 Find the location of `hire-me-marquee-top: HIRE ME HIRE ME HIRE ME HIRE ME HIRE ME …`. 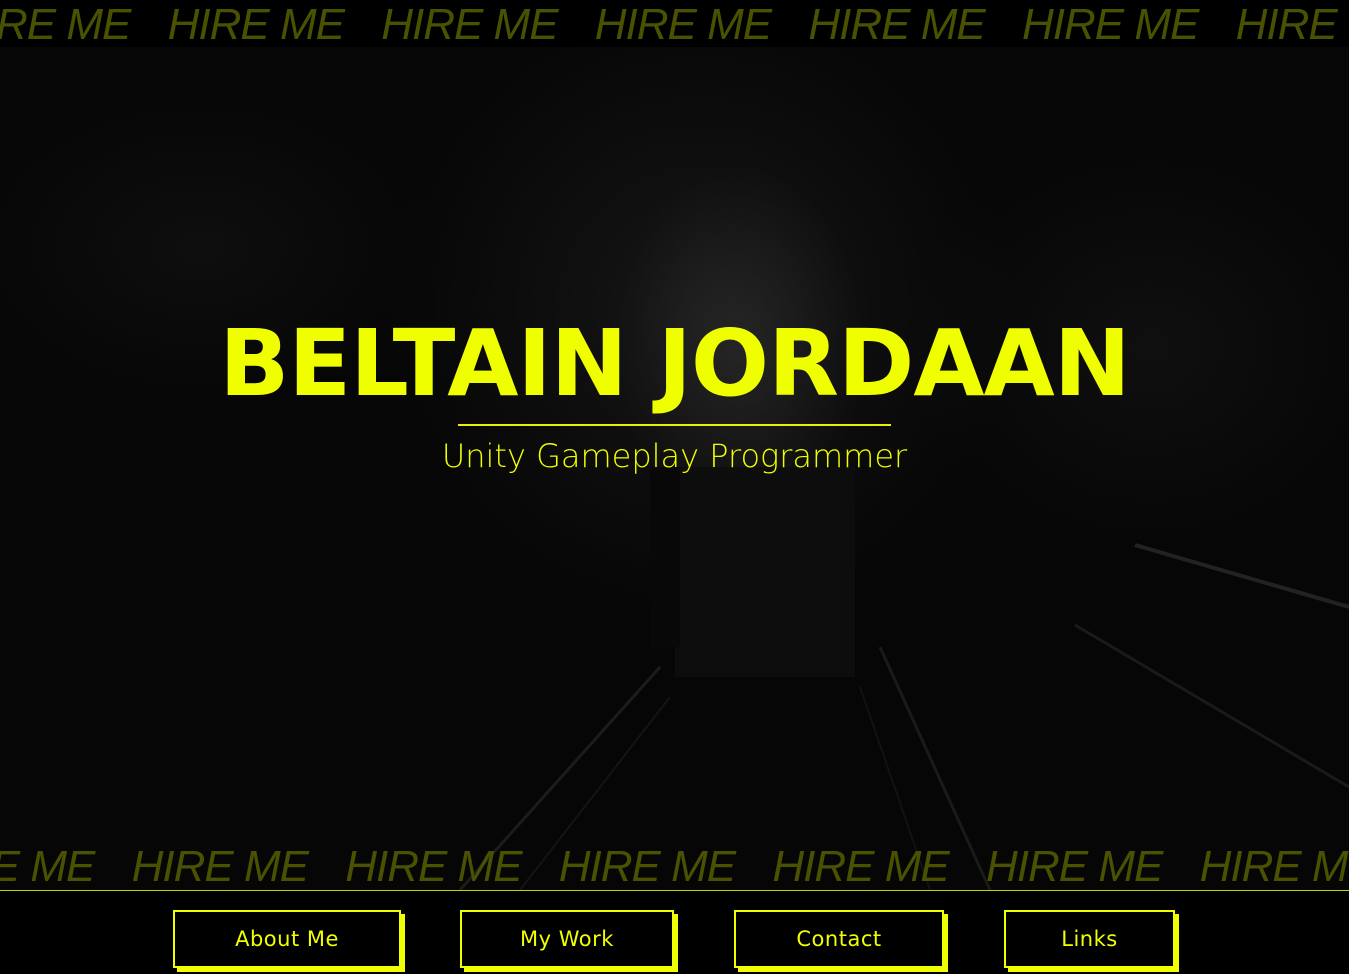

hire-me-marquee-top: HIRE ME HIRE ME HIRE ME HIRE ME HIRE ME … is located at coordinates (674, 23).